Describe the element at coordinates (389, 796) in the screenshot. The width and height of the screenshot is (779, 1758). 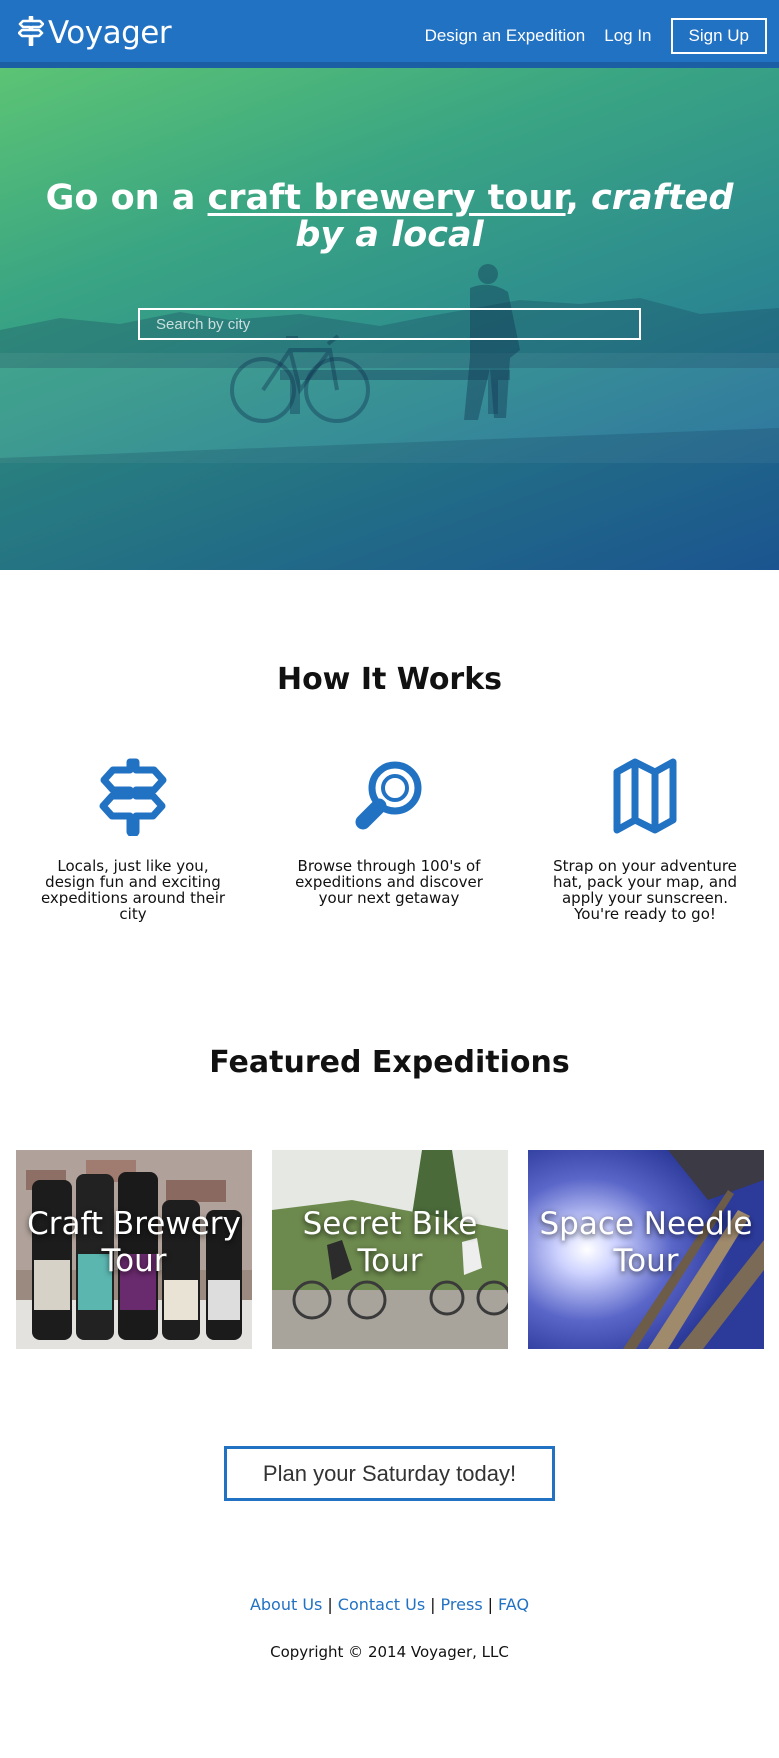
I see `magnifier-icon` at that location.